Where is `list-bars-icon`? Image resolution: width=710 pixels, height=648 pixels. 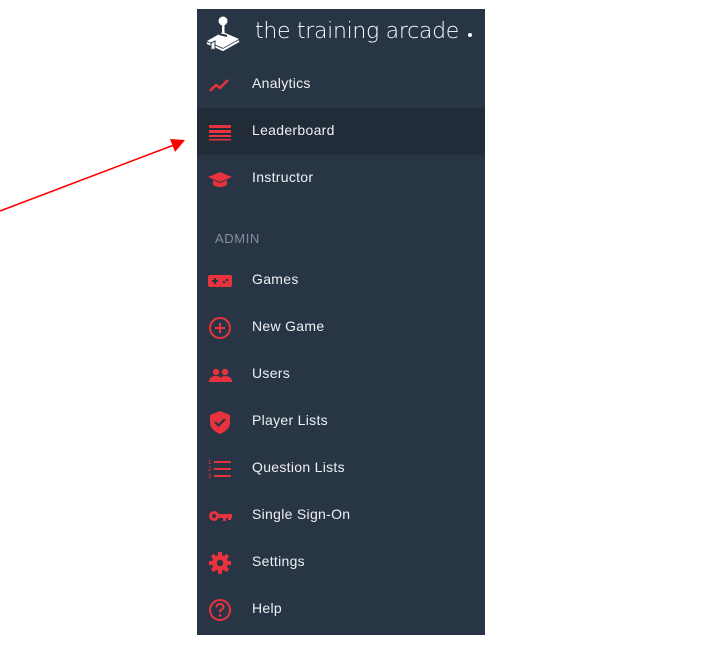 list-bars-icon is located at coordinates (220, 133).